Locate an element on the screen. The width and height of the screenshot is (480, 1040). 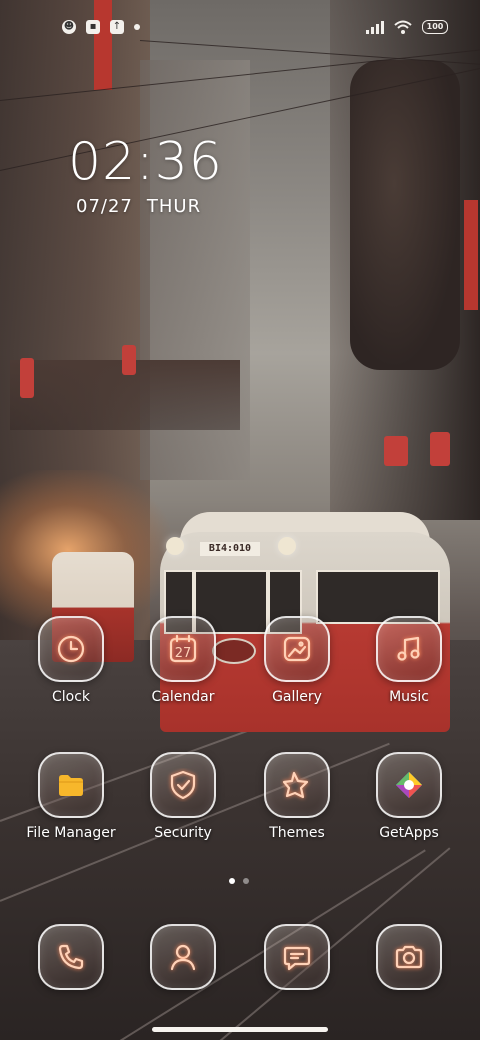
dock-phone is located at coordinates (71, 957).